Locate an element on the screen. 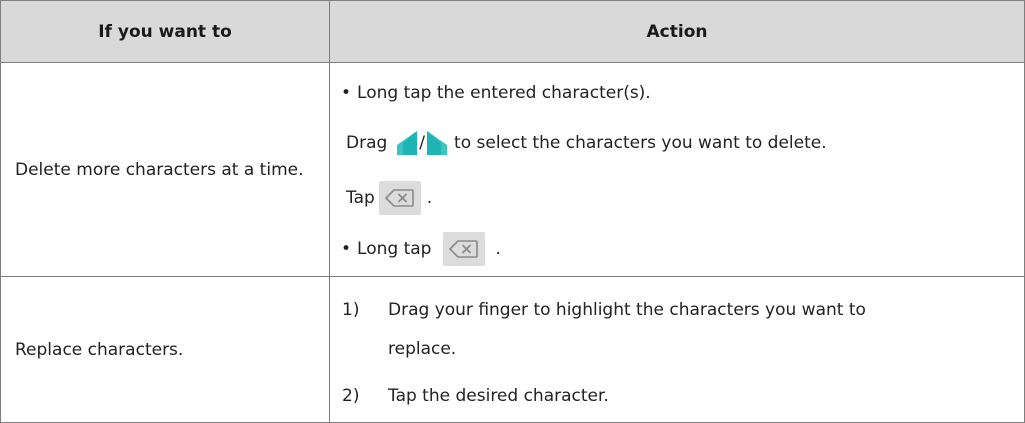 The height and width of the screenshot is (423, 1025). drag-label: Drag is located at coordinates (367, 143).